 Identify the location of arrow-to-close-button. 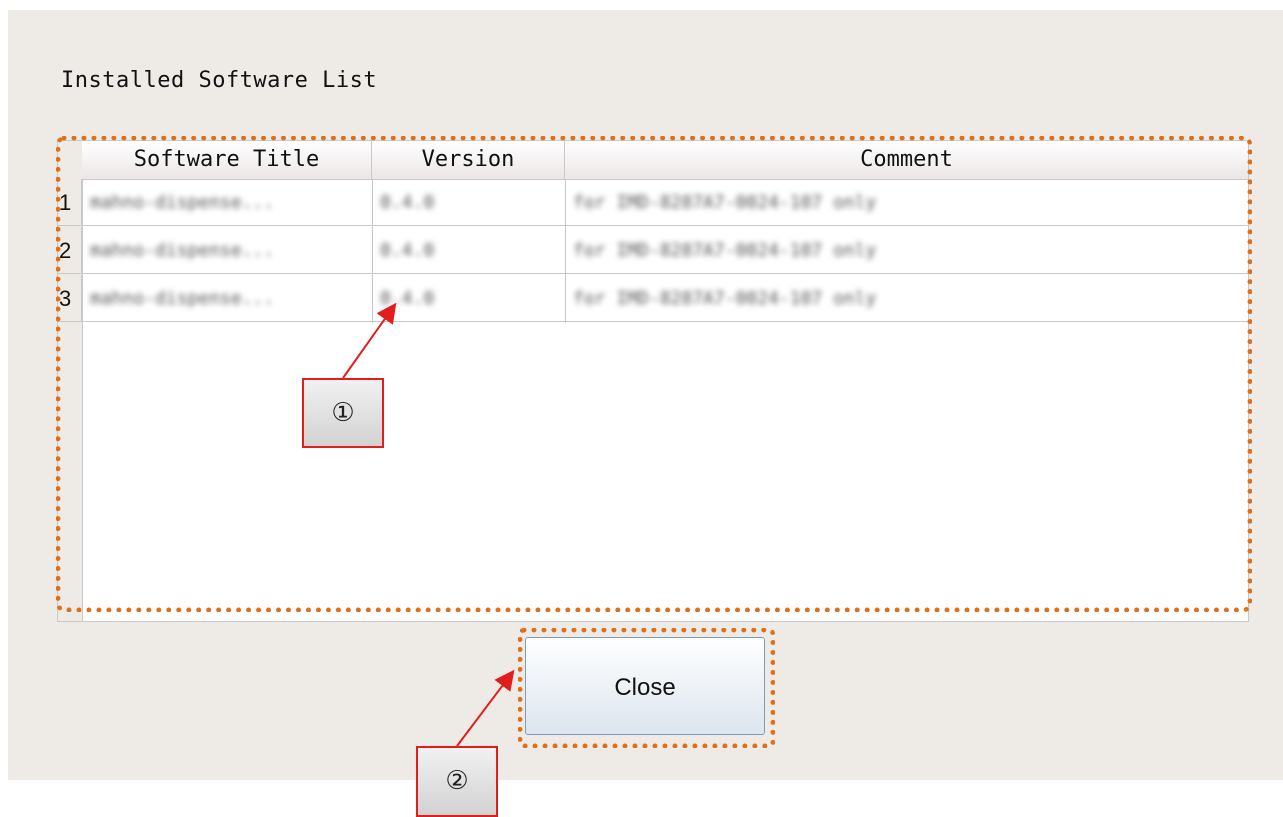
(485, 708).